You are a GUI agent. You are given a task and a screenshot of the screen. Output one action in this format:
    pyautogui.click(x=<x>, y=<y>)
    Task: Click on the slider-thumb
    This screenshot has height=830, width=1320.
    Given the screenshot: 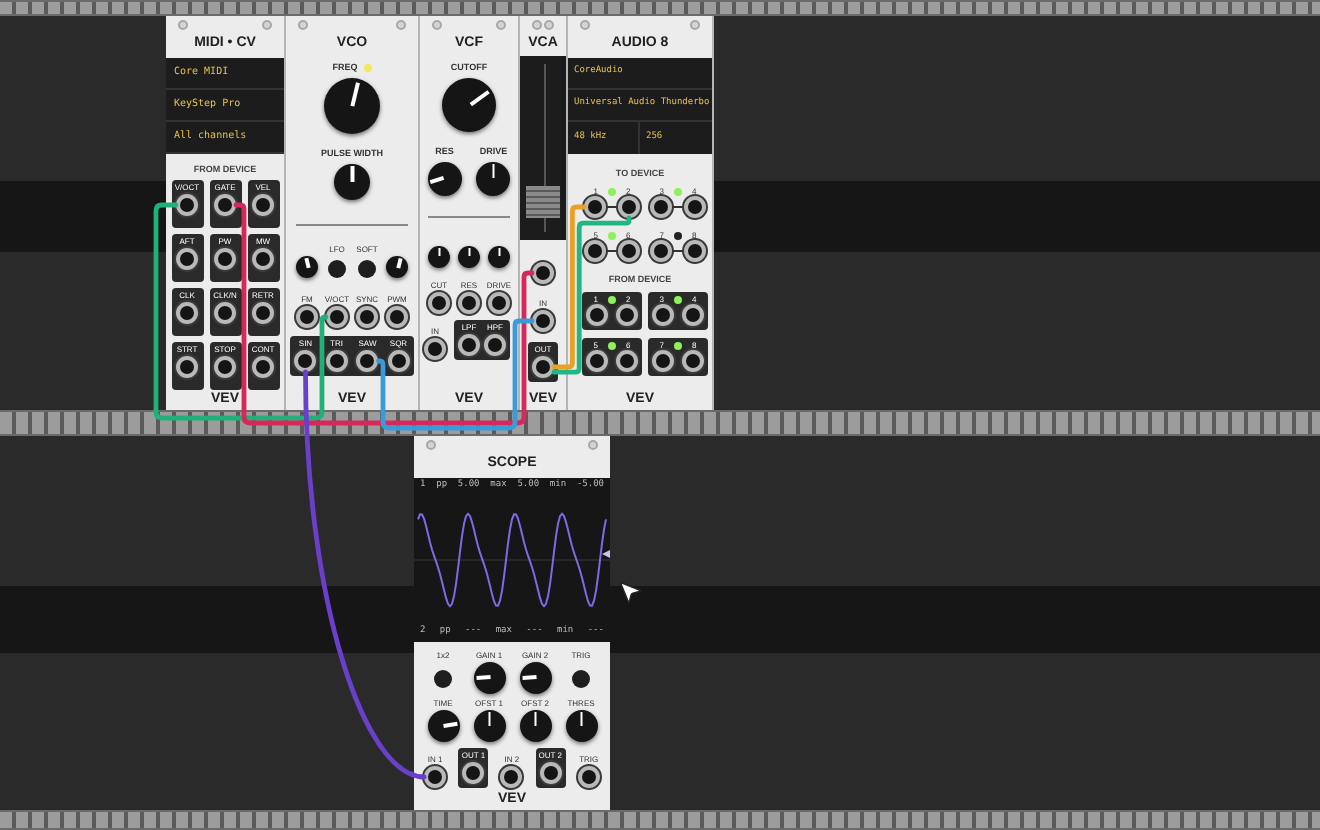 What is the action you would take?
    pyautogui.click(x=543, y=201)
    